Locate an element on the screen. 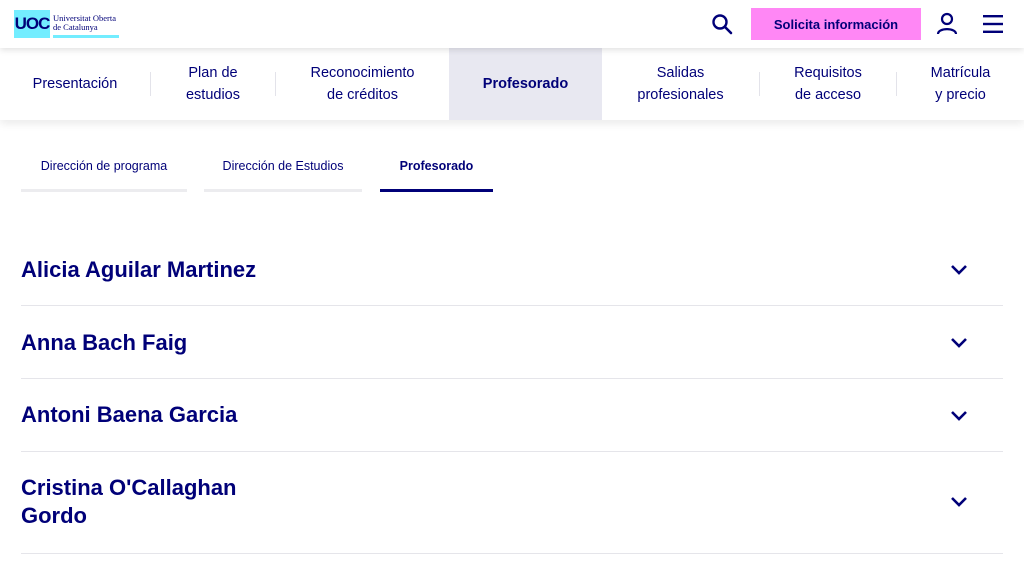 This screenshot has height=575, width=1024. nav-label: Presentación is located at coordinates (75, 84).